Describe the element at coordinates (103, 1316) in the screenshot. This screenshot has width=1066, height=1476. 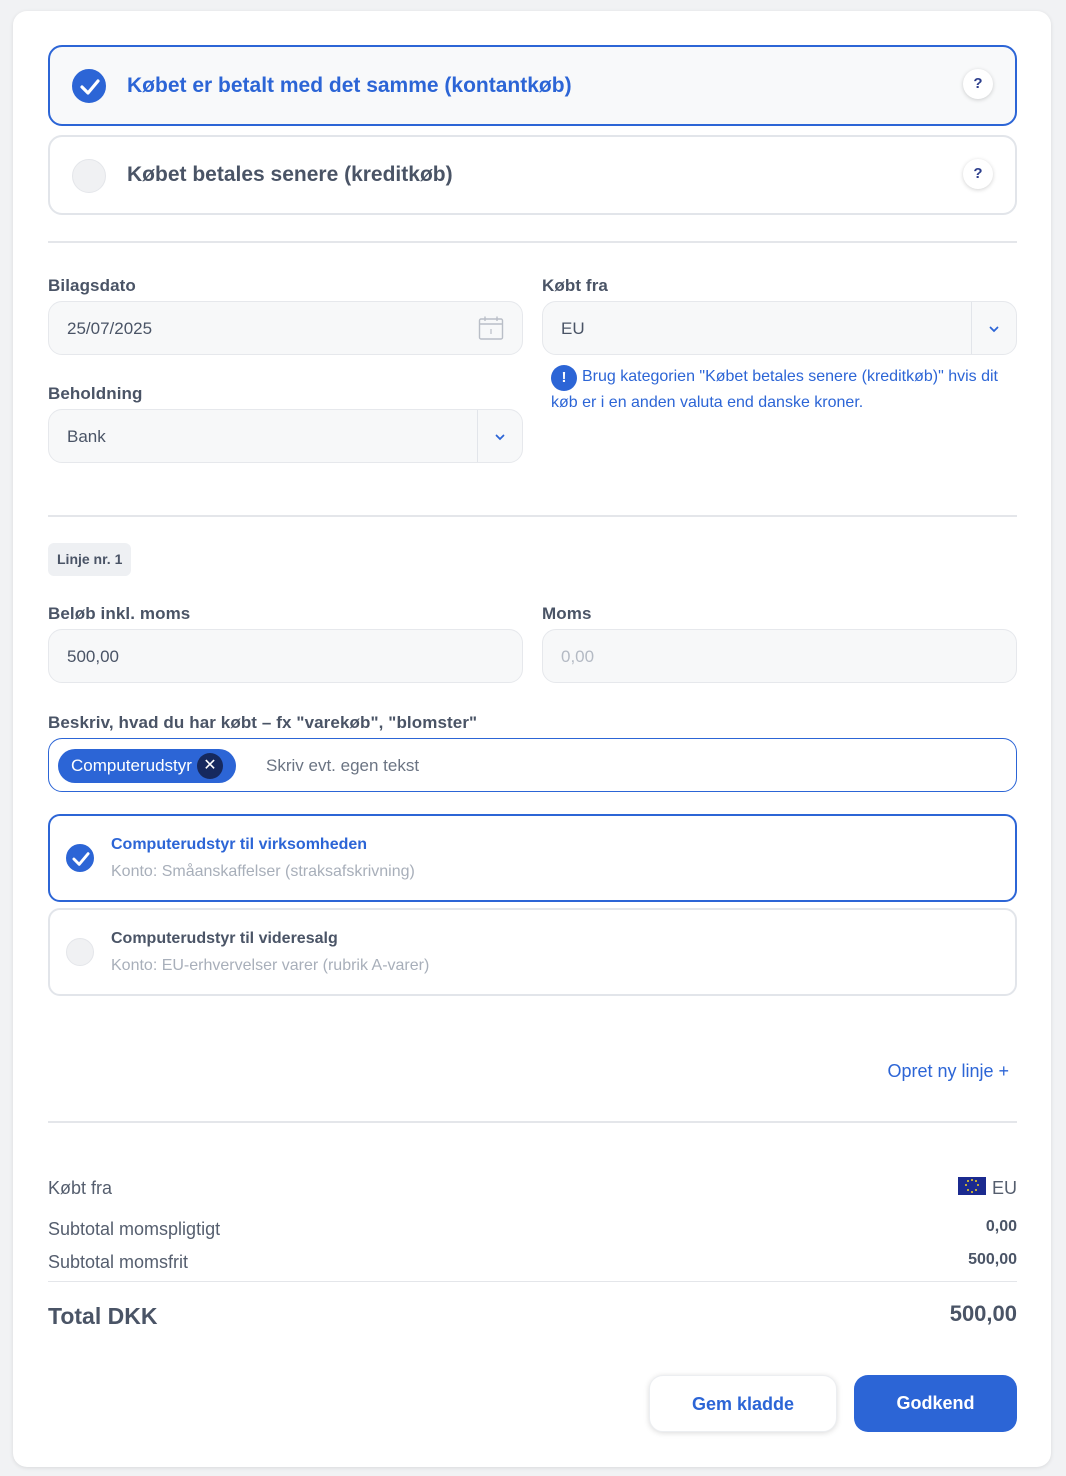
I see `total-label: Total DKK` at that location.